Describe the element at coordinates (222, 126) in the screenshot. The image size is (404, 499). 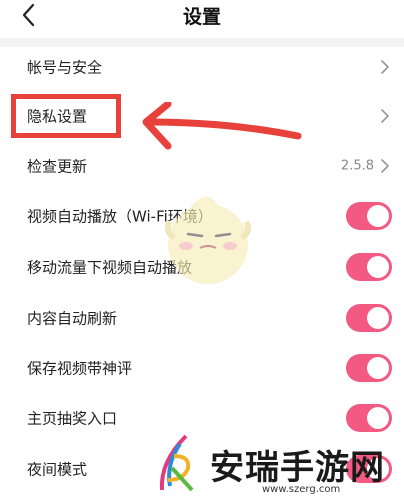
I see `annotation-arrow-icon` at that location.